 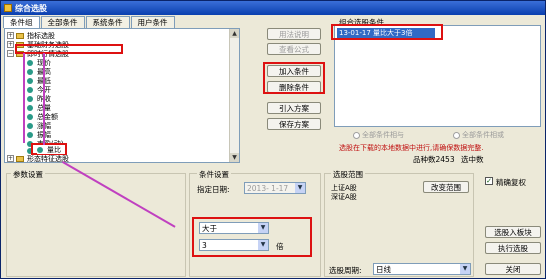 What do you see at coordinates (294, 49) in the screenshot?
I see `view-formula-button: 查看公式` at bounding box center [294, 49].